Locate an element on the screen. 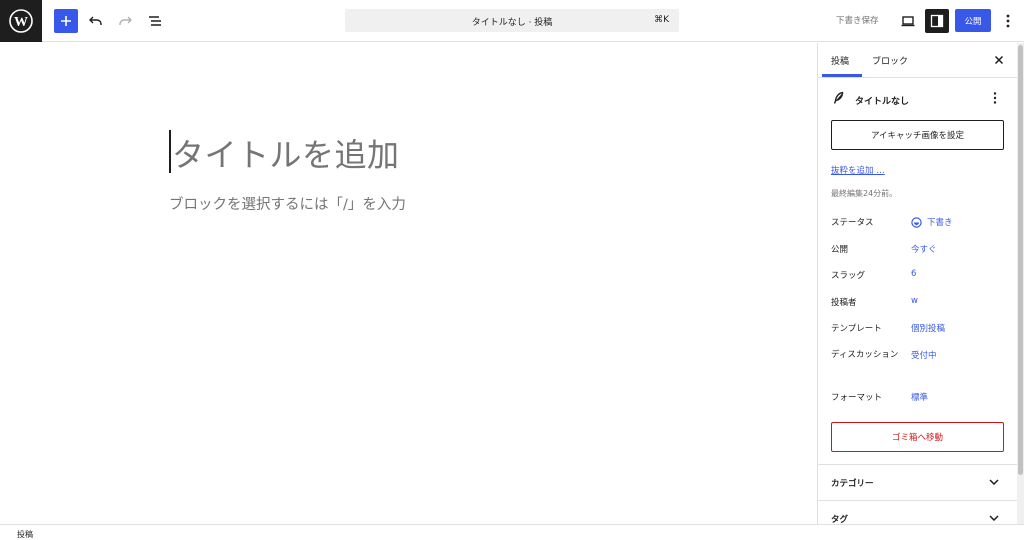 The image size is (1024, 540). sidebar-tabs: 投稿 ブロック is located at coordinates (917, 60).